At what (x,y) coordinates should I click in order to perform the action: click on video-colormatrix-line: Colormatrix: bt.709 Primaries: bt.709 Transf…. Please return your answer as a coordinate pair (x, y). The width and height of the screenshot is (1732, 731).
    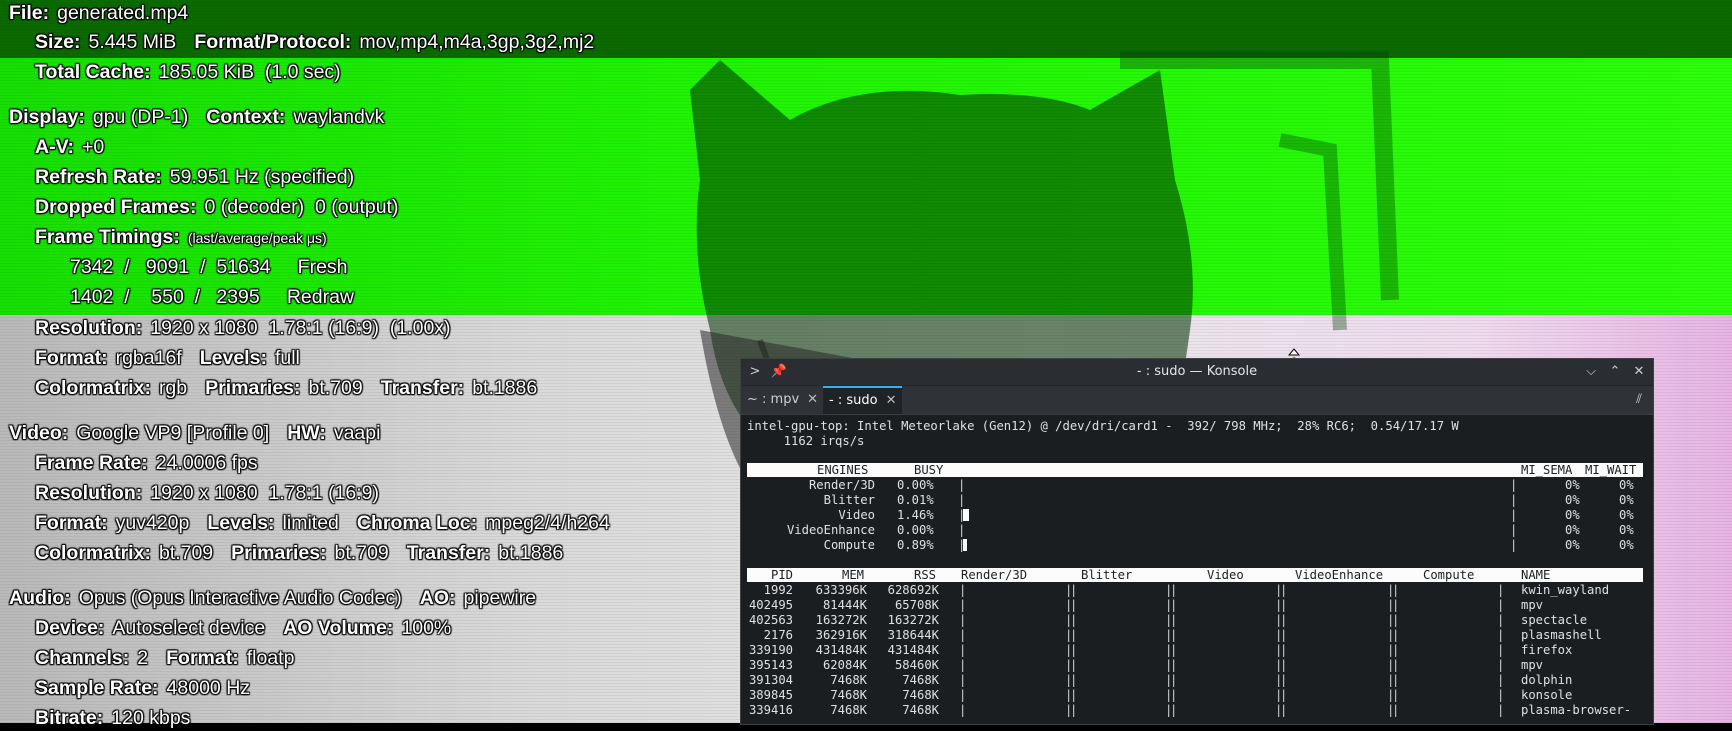
    Looking at the image, I should click on (299, 553).